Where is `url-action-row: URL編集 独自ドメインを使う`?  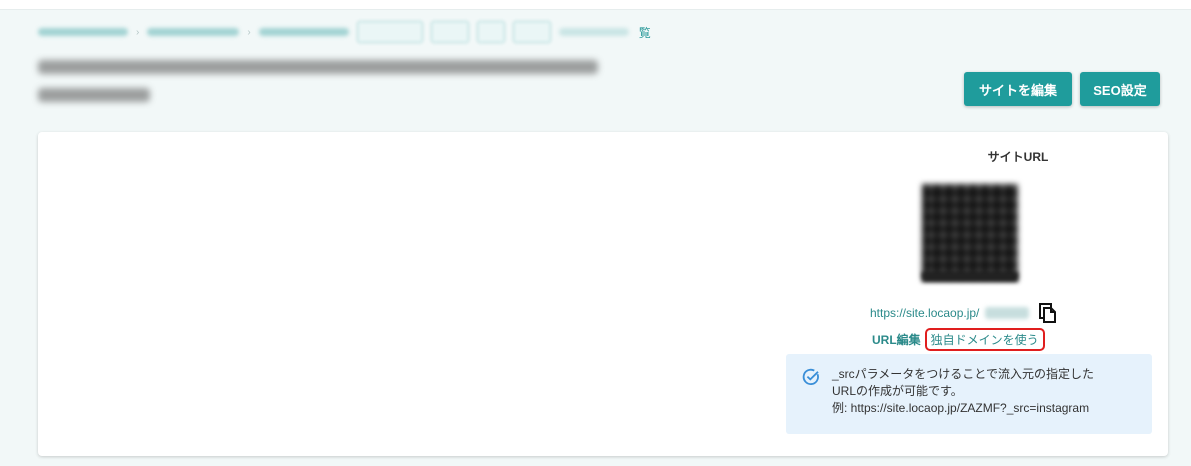
url-action-row: URL編集 独自ドメインを使う is located at coordinates (958, 339).